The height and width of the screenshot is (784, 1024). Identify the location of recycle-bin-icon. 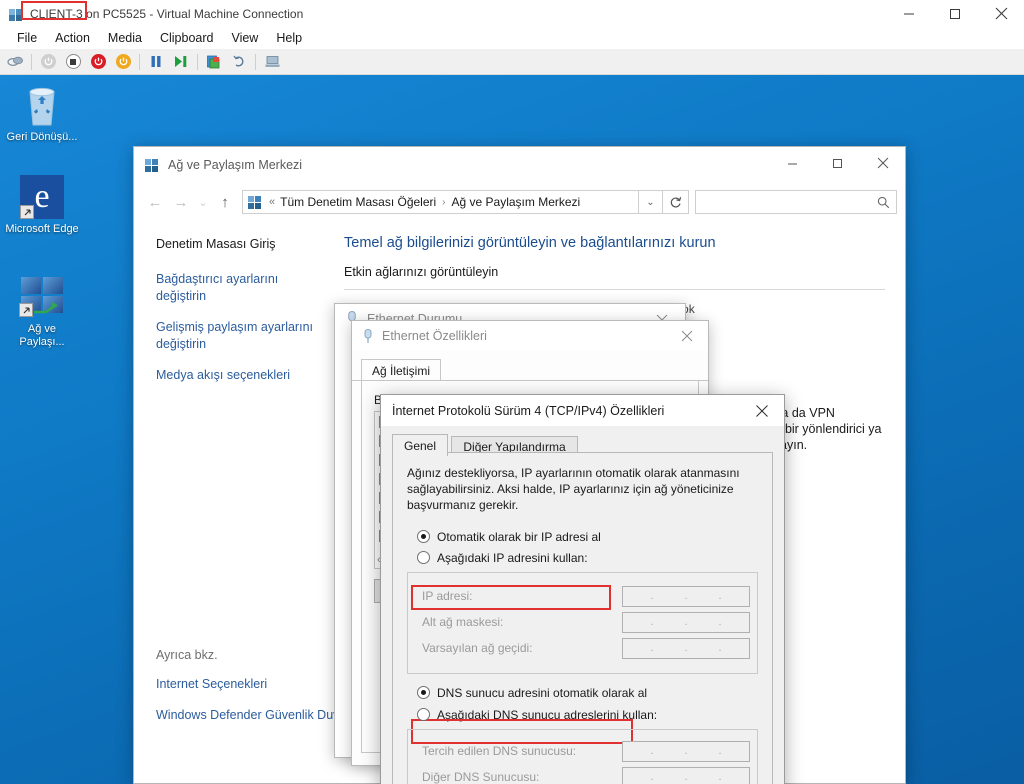
(42, 103).